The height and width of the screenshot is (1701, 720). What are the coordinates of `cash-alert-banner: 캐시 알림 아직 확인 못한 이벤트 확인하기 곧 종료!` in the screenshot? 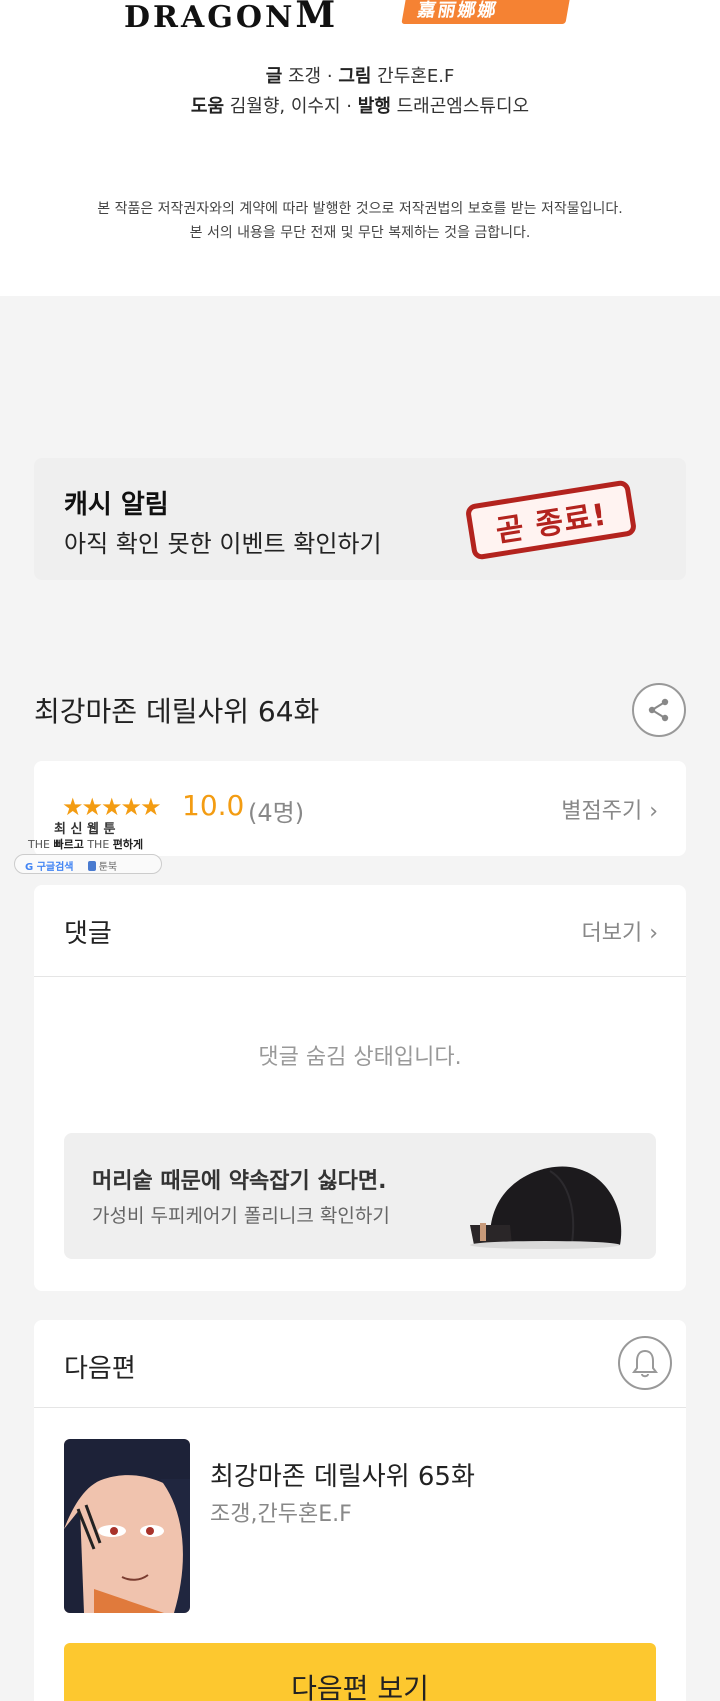 It's located at (360, 519).